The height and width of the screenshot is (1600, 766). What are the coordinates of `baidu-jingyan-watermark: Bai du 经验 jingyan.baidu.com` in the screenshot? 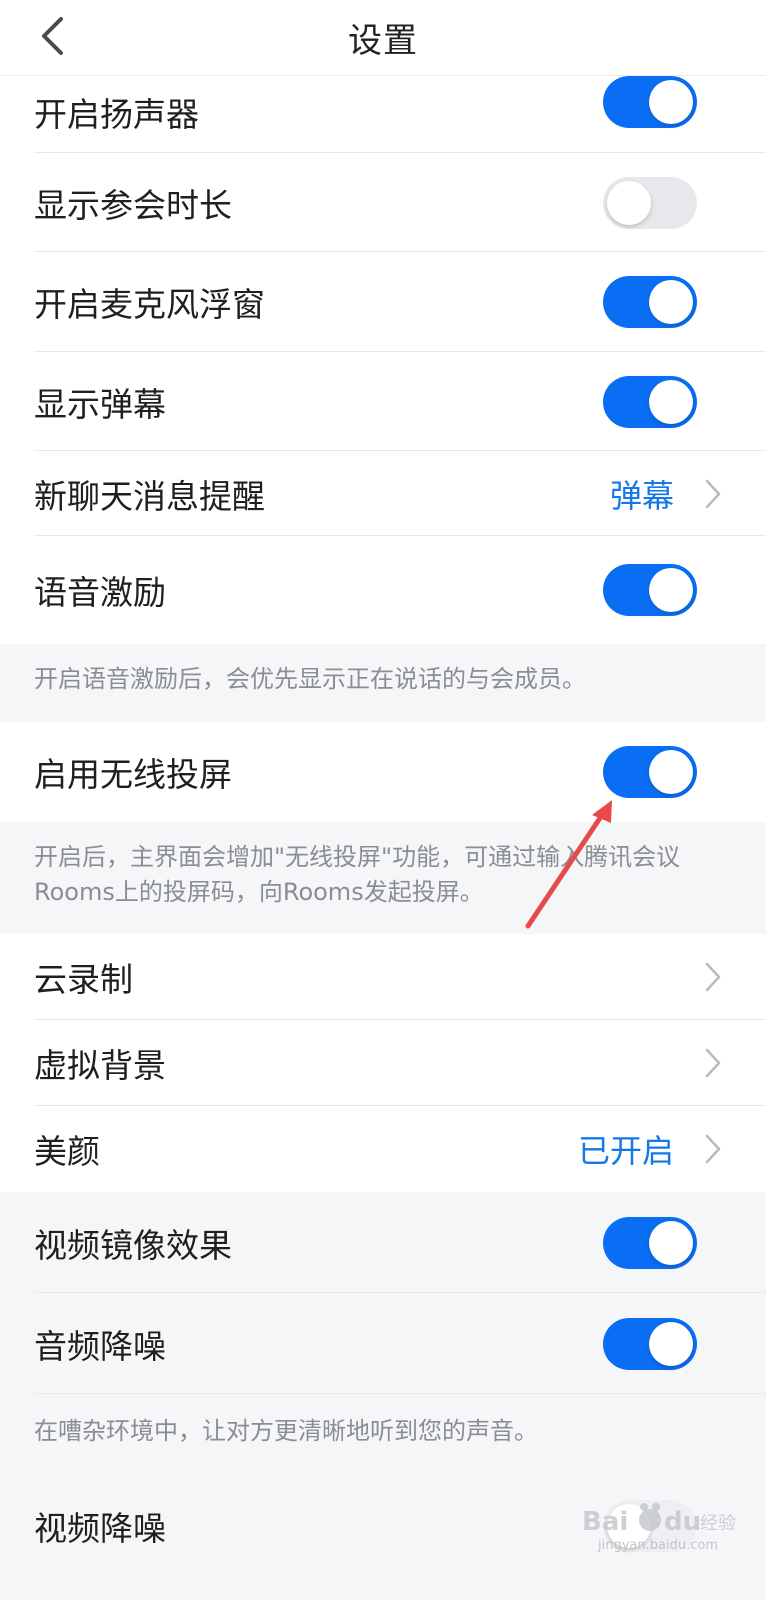 It's located at (658, 1530).